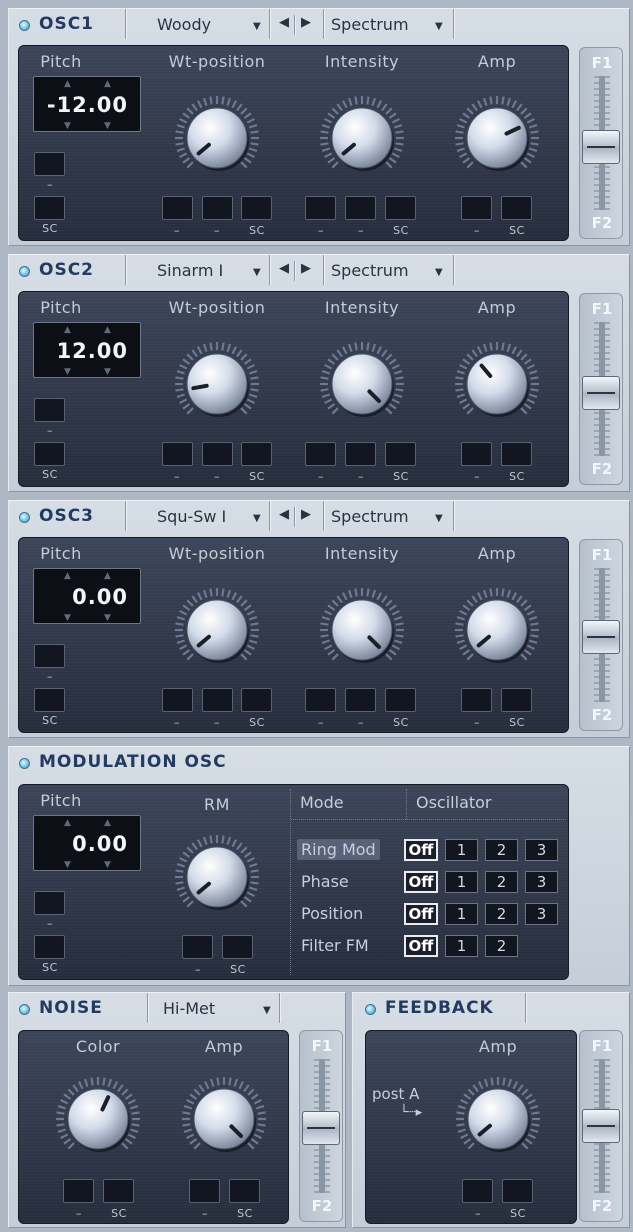 The width and height of the screenshot is (633, 1232). What do you see at coordinates (217, 877) in the screenshot?
I see `rm-knob` at bounding box center [217, 877].